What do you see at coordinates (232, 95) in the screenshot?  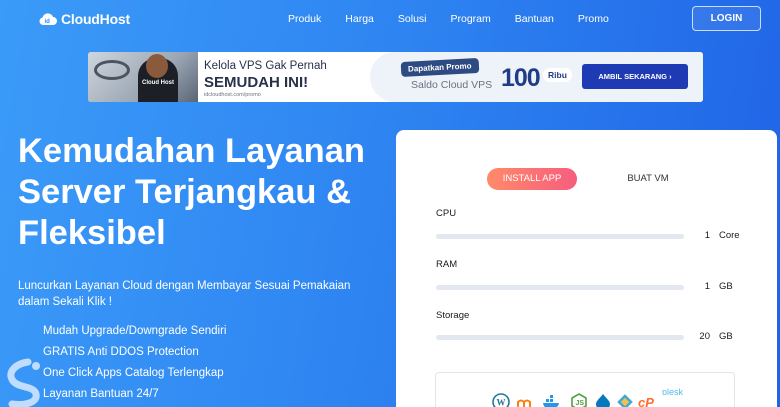 I see `banner-url: idcloudhost.com/promo` at bounding box center [232, 95].